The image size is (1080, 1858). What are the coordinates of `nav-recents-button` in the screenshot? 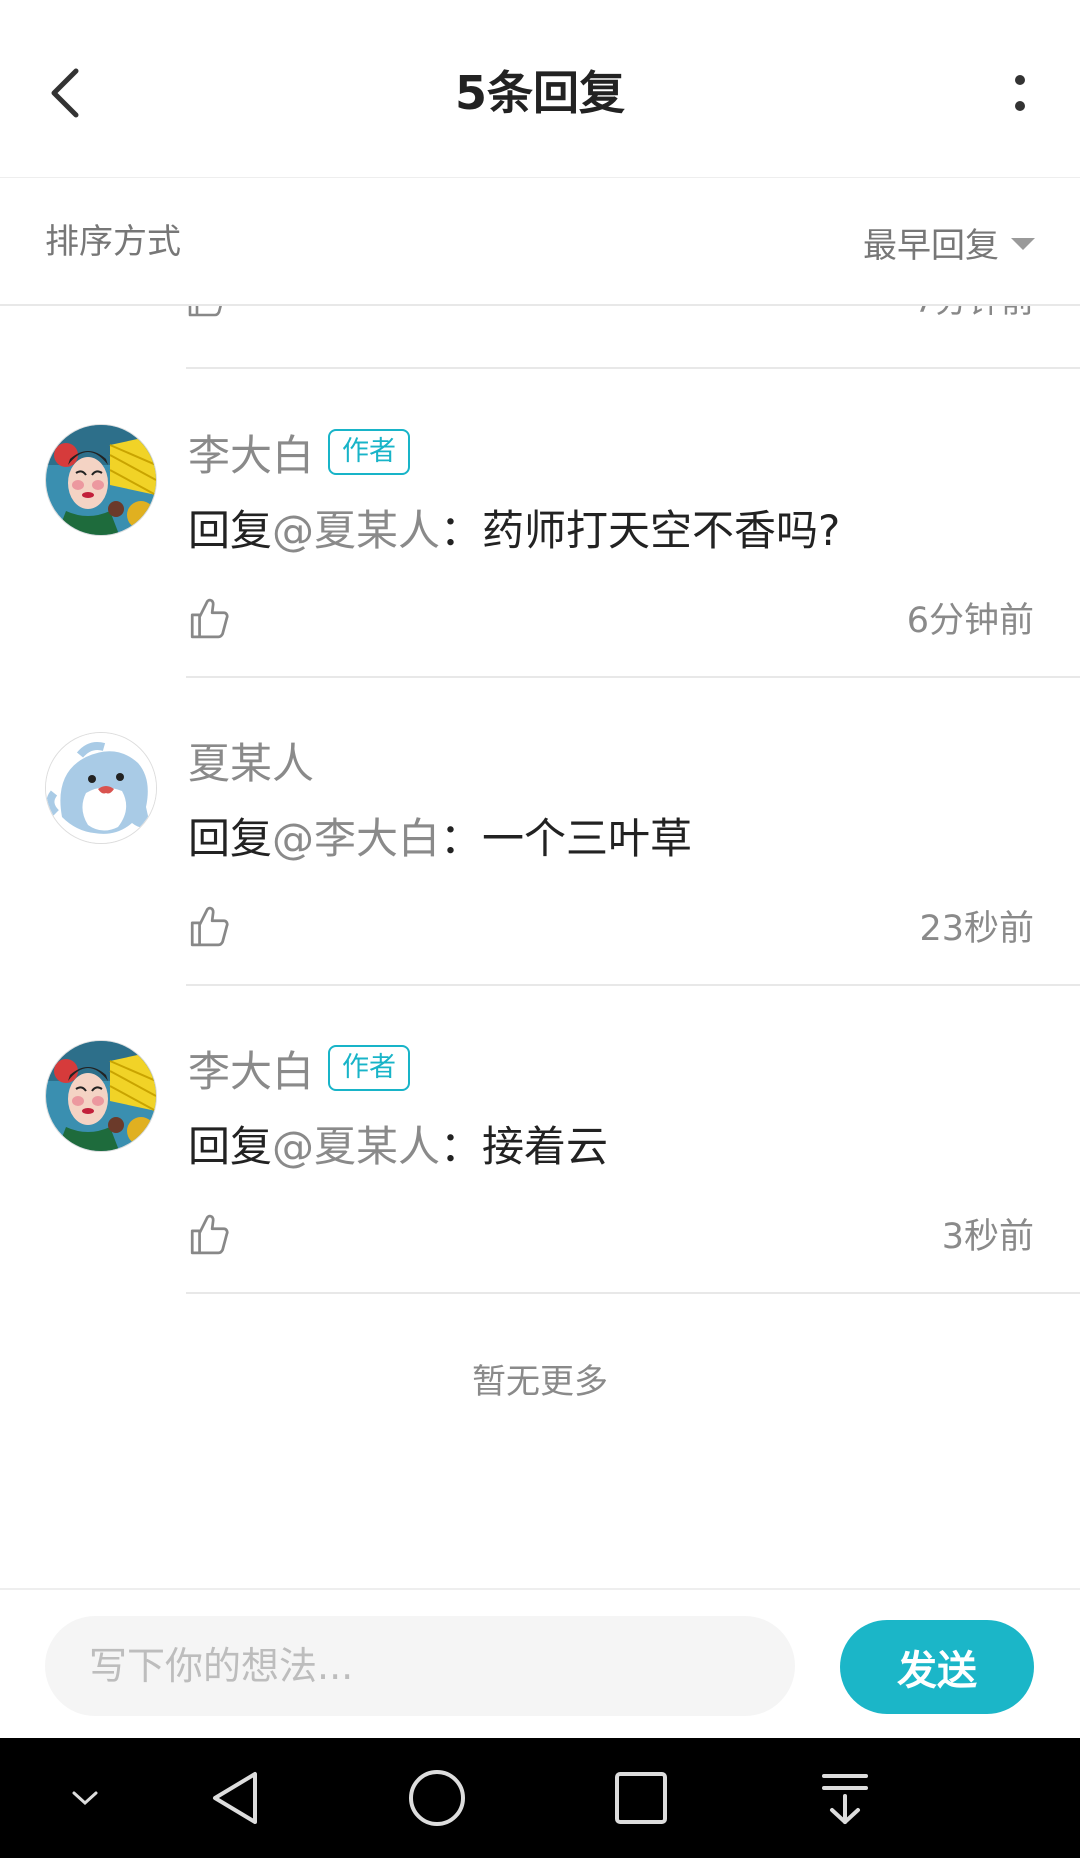 It's located at (641, 1798).